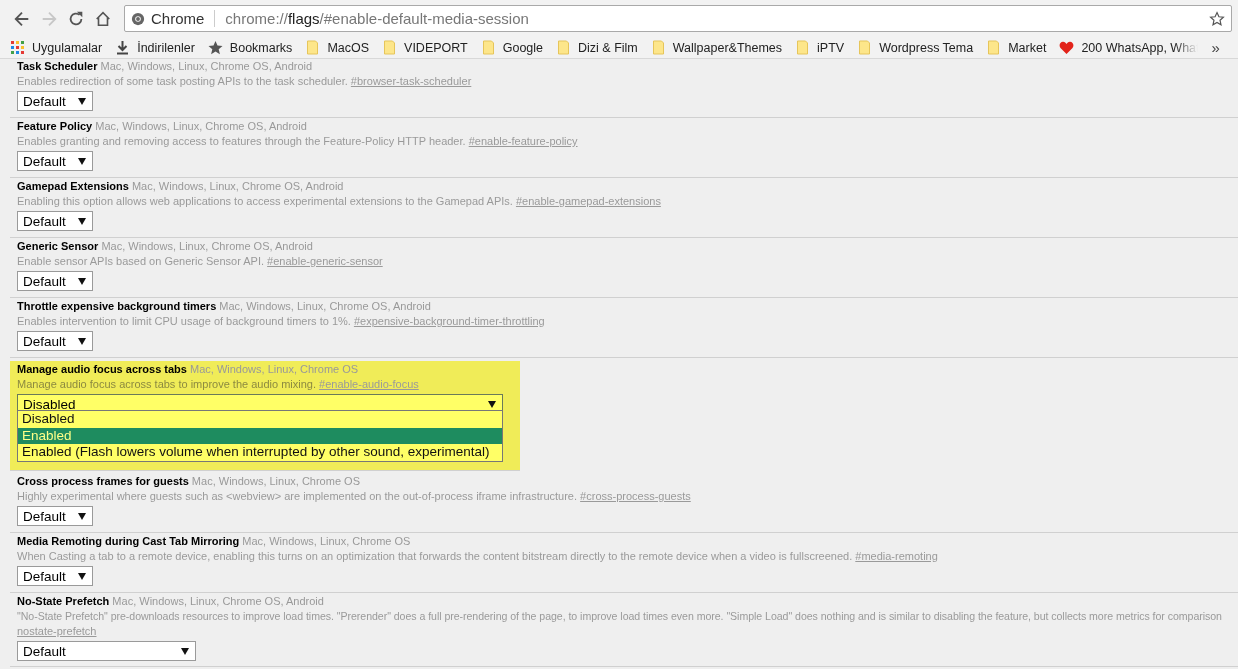 The height and width of the screenshot is (669, 1238). Describe the element at coordinates (716, 47) in the screenshot. I see `bookmark: Wallpaper&Themes` at that location.